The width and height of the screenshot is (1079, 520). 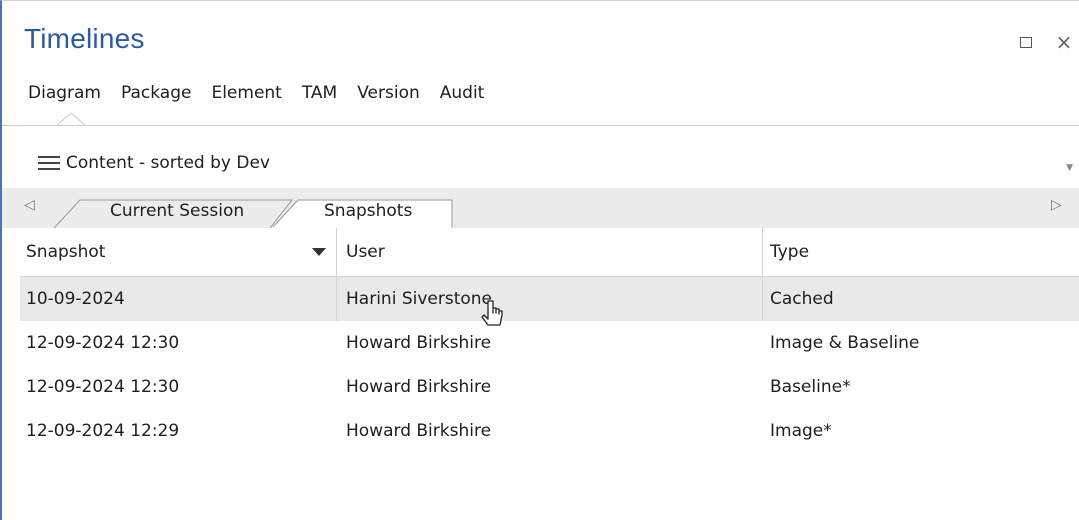 I want to click on content-filter-label: Content - sorted by Dev, so click(x=168, y=163).